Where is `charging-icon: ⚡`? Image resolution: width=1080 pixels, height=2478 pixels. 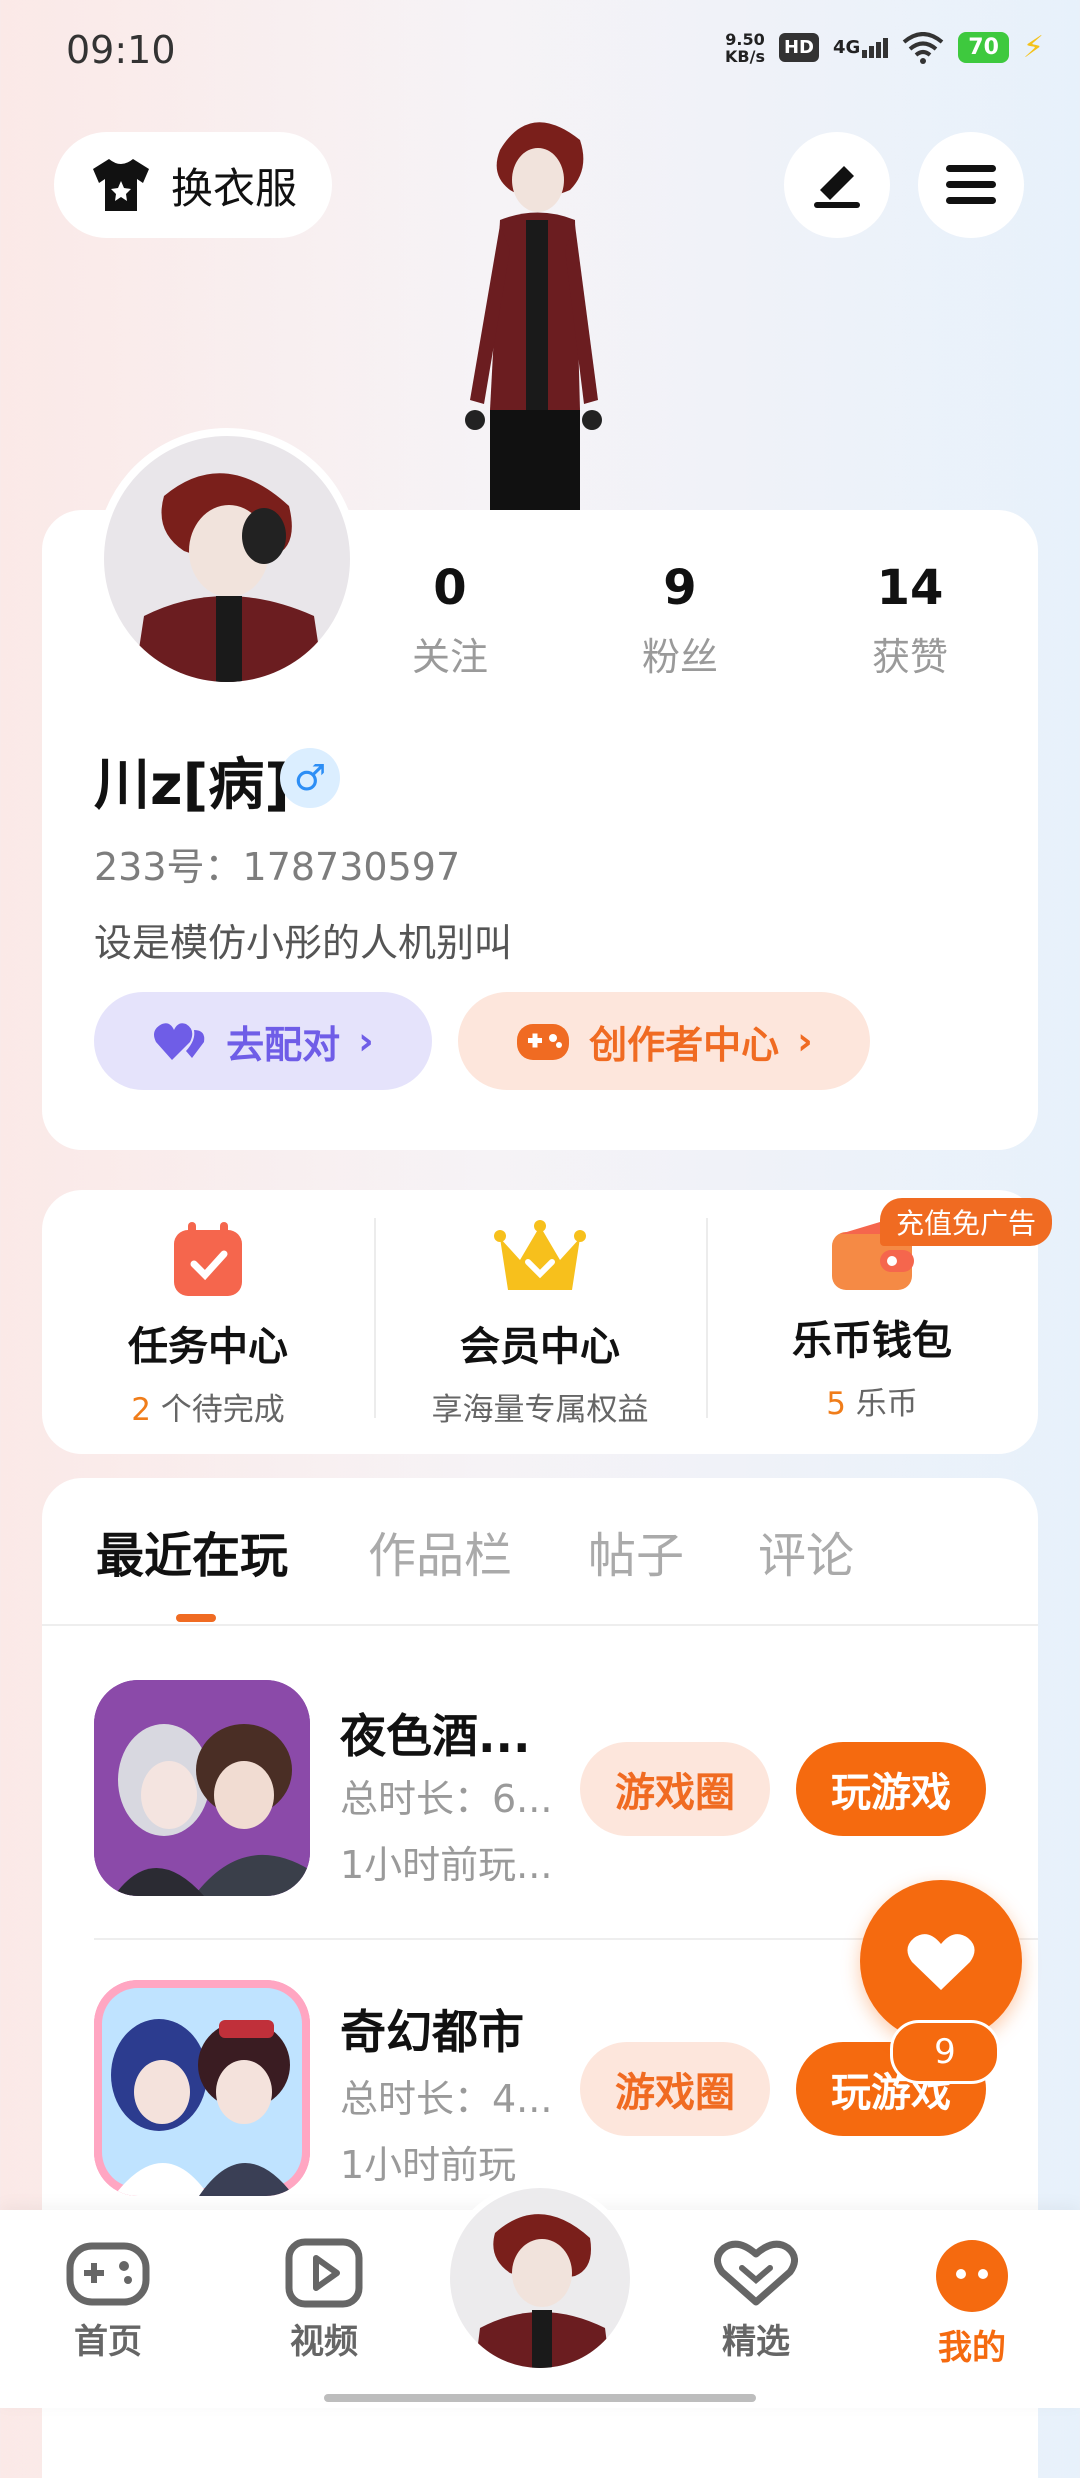
charging-icon: ⚡ is located at coordinates (1033, 47).